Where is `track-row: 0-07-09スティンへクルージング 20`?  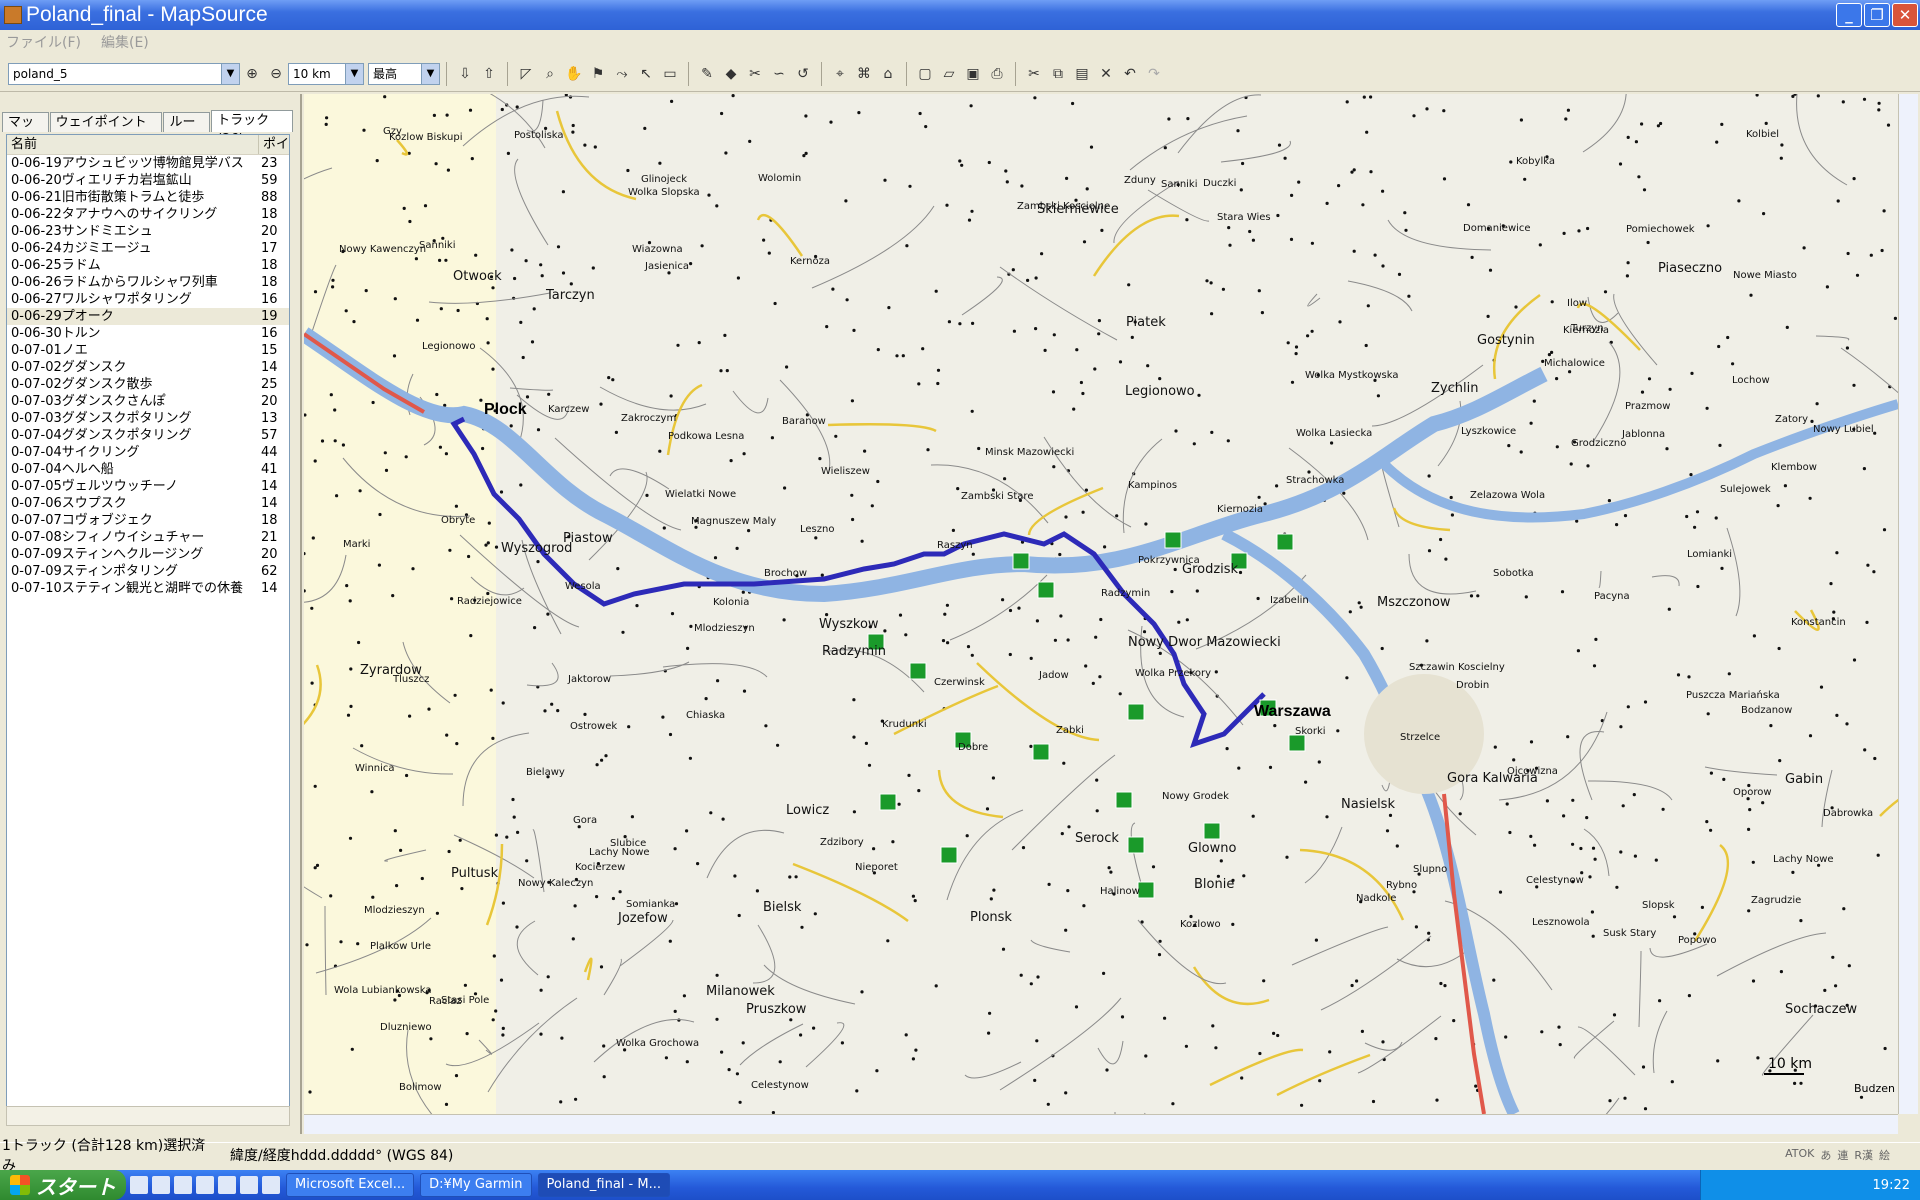
track-row: 0-07-09スティンへクルージング 20 is located at coordinates (148, 554).